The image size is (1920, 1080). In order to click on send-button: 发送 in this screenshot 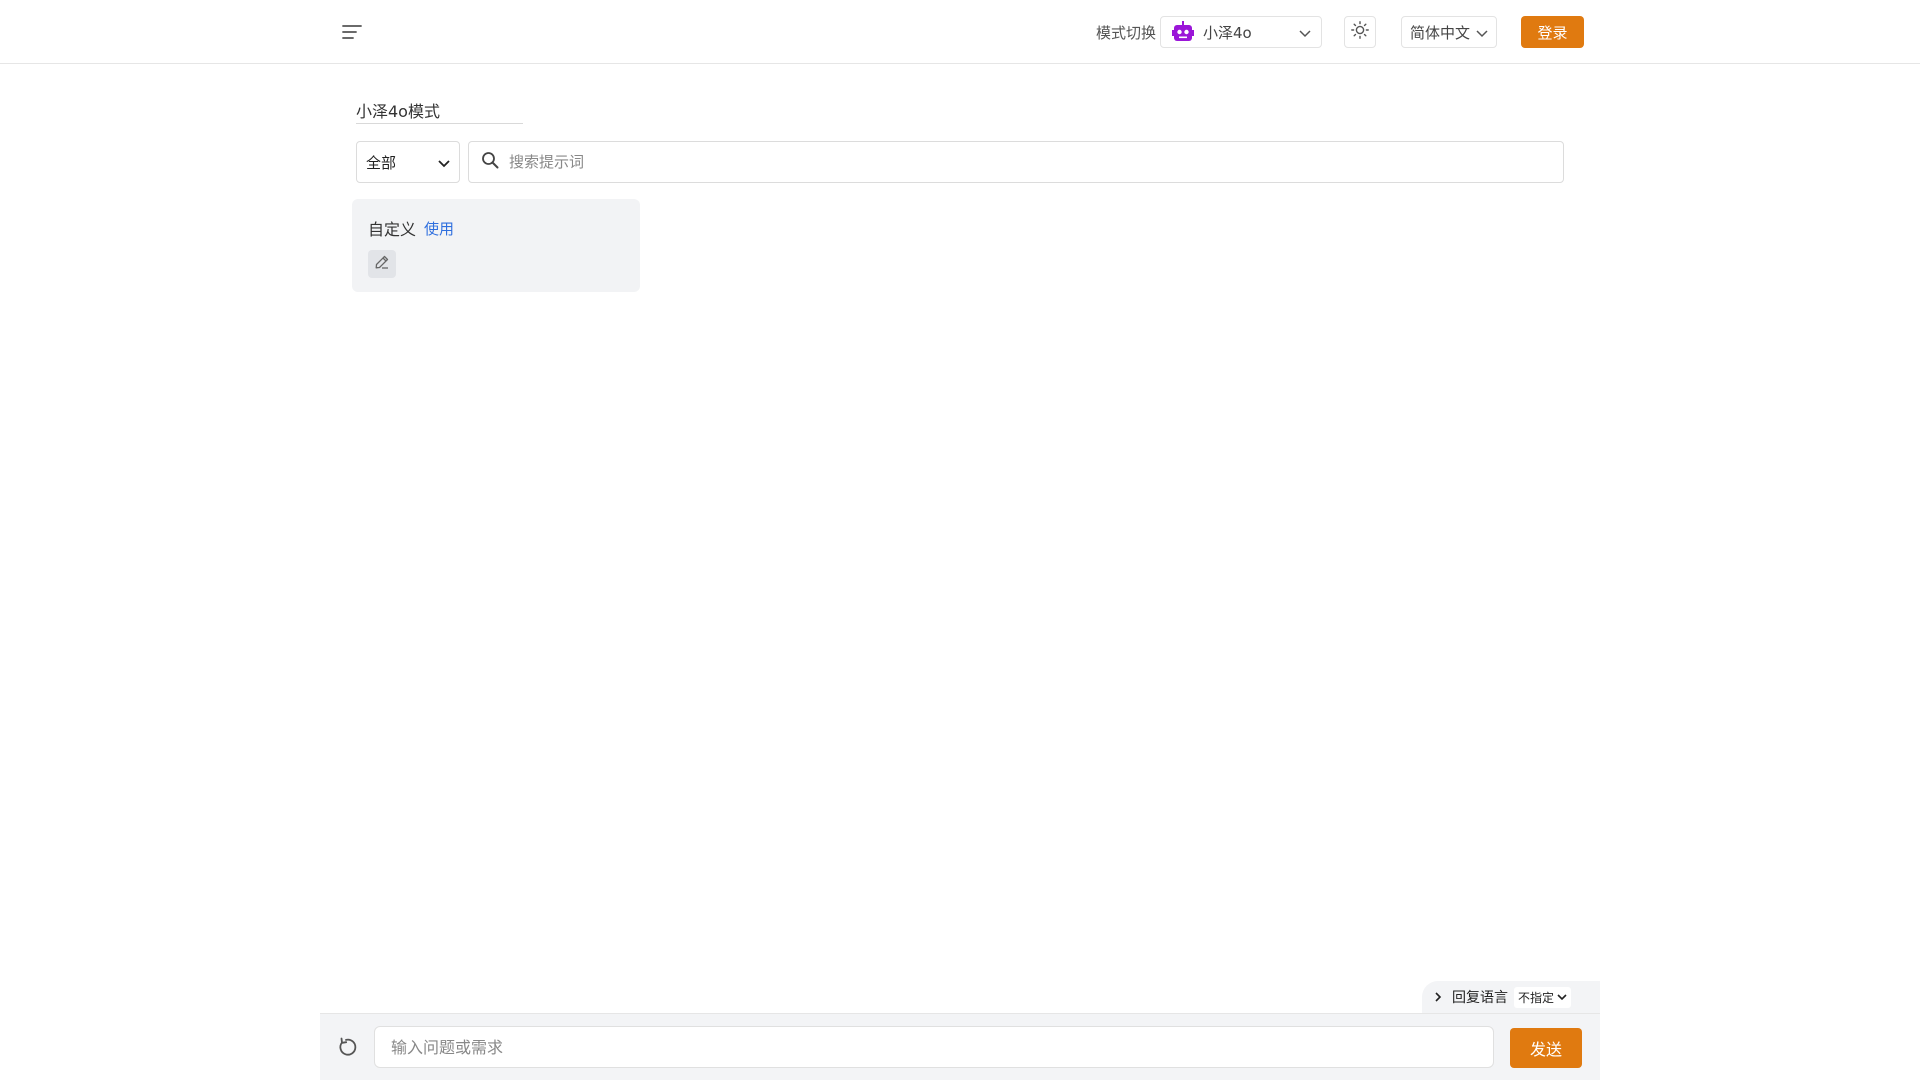, I will do `click(1546, 1048)`.